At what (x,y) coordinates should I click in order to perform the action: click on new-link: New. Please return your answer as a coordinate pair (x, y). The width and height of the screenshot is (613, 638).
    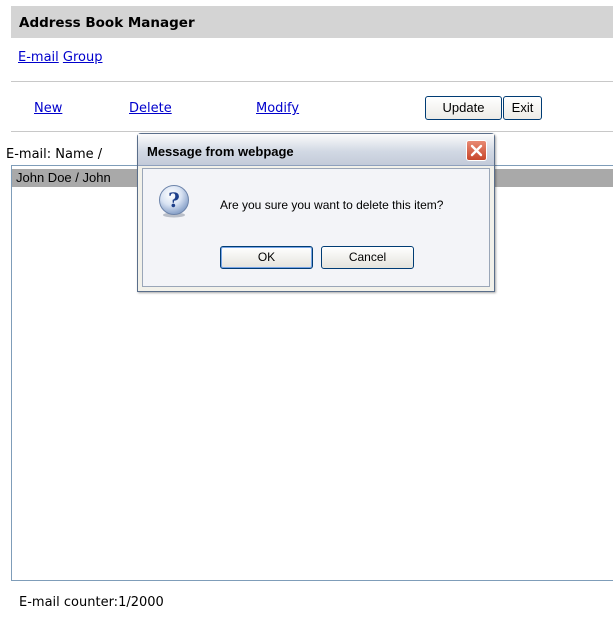
    Looking at the image, I should click on (48, 108).